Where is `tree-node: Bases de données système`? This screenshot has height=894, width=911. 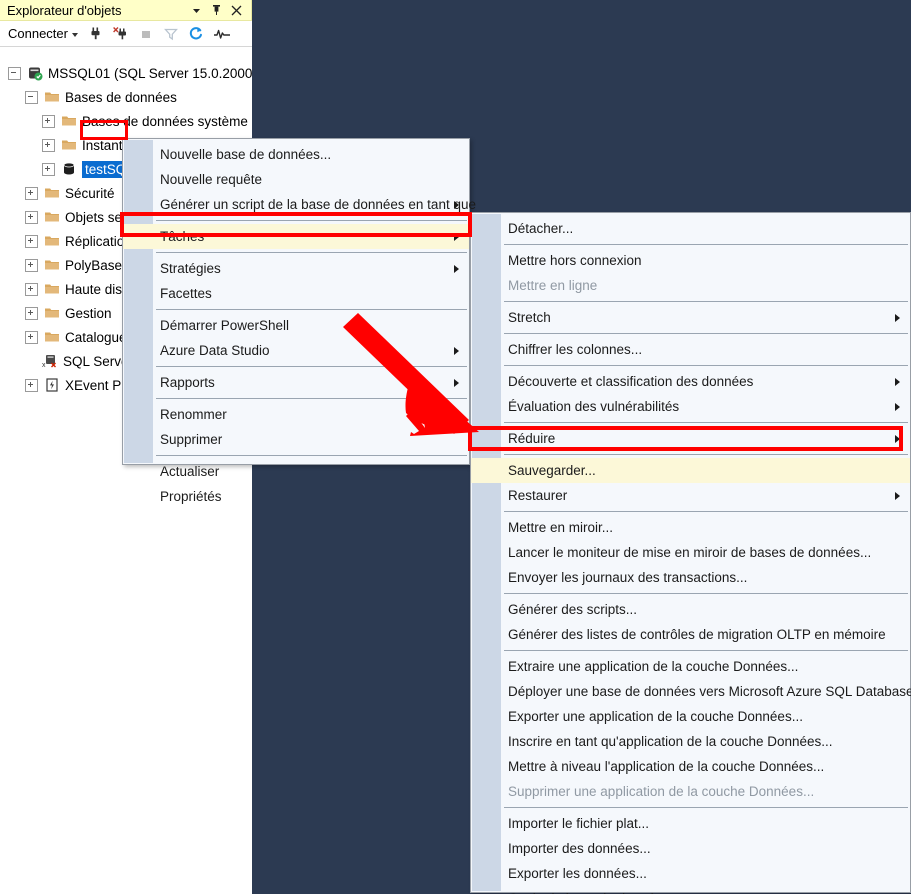 tree-node: Bases de données système is located at coordinates (126, 121).